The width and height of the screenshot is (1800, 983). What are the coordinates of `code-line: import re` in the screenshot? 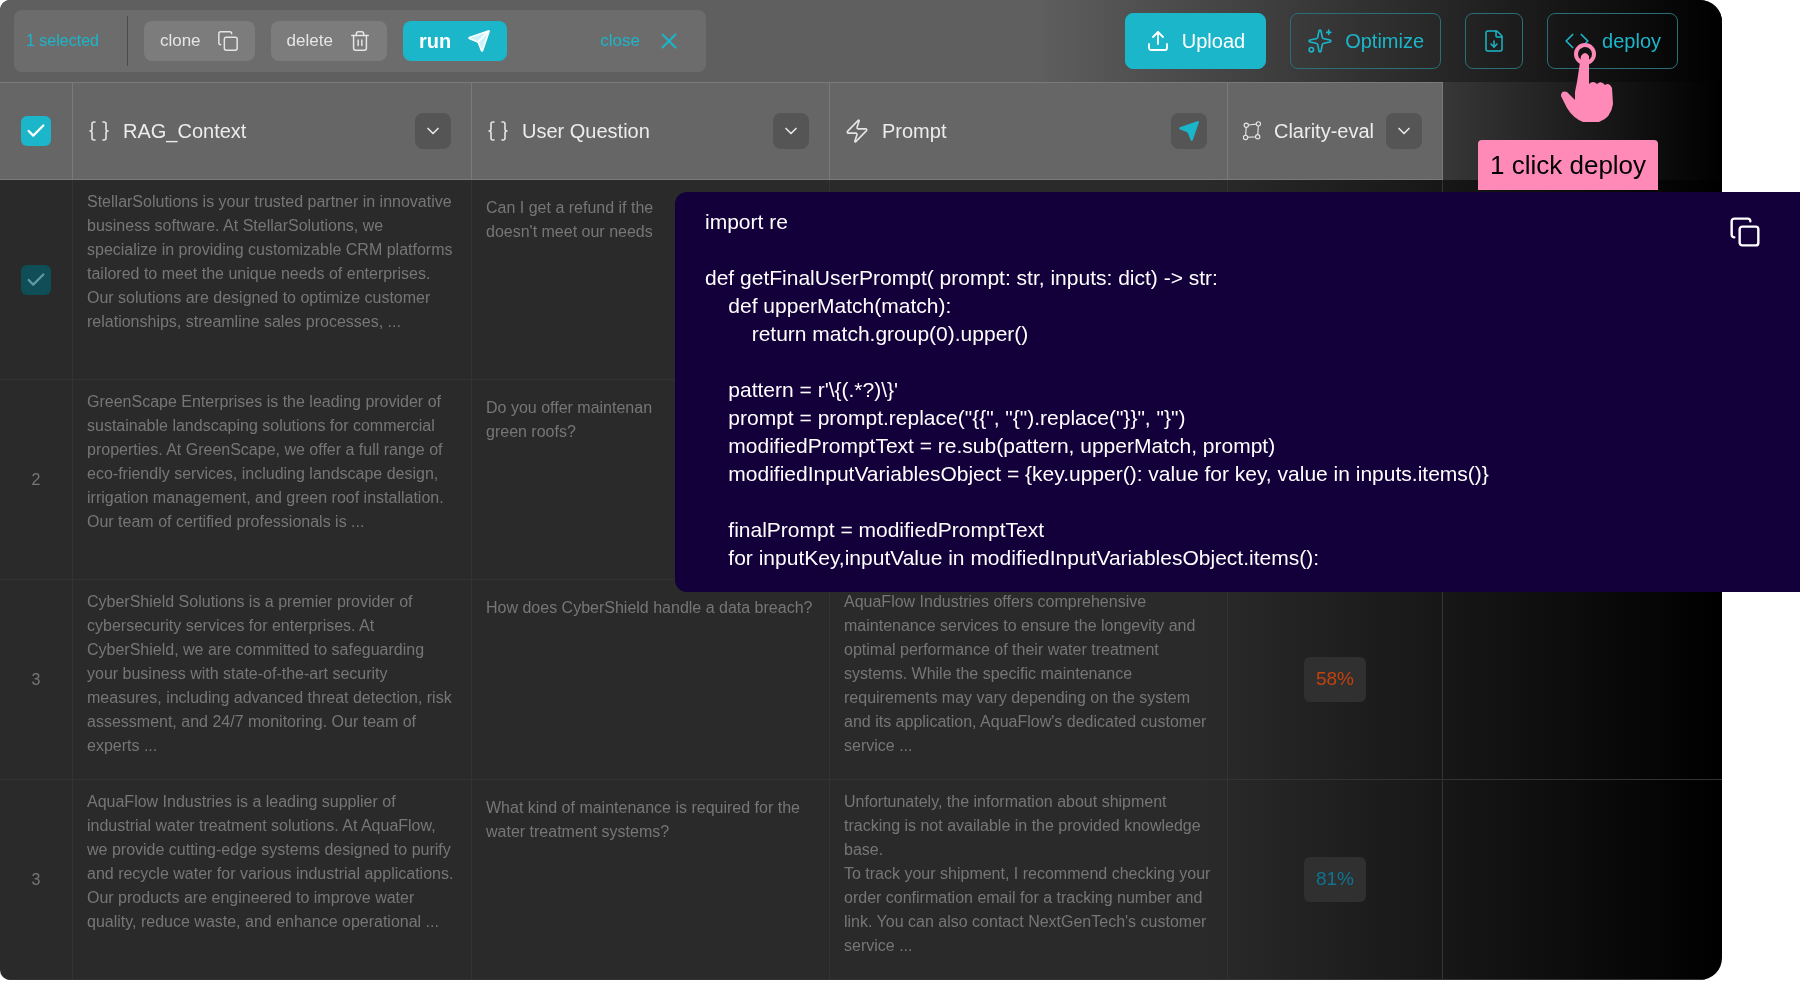 It's located at (746, 222).